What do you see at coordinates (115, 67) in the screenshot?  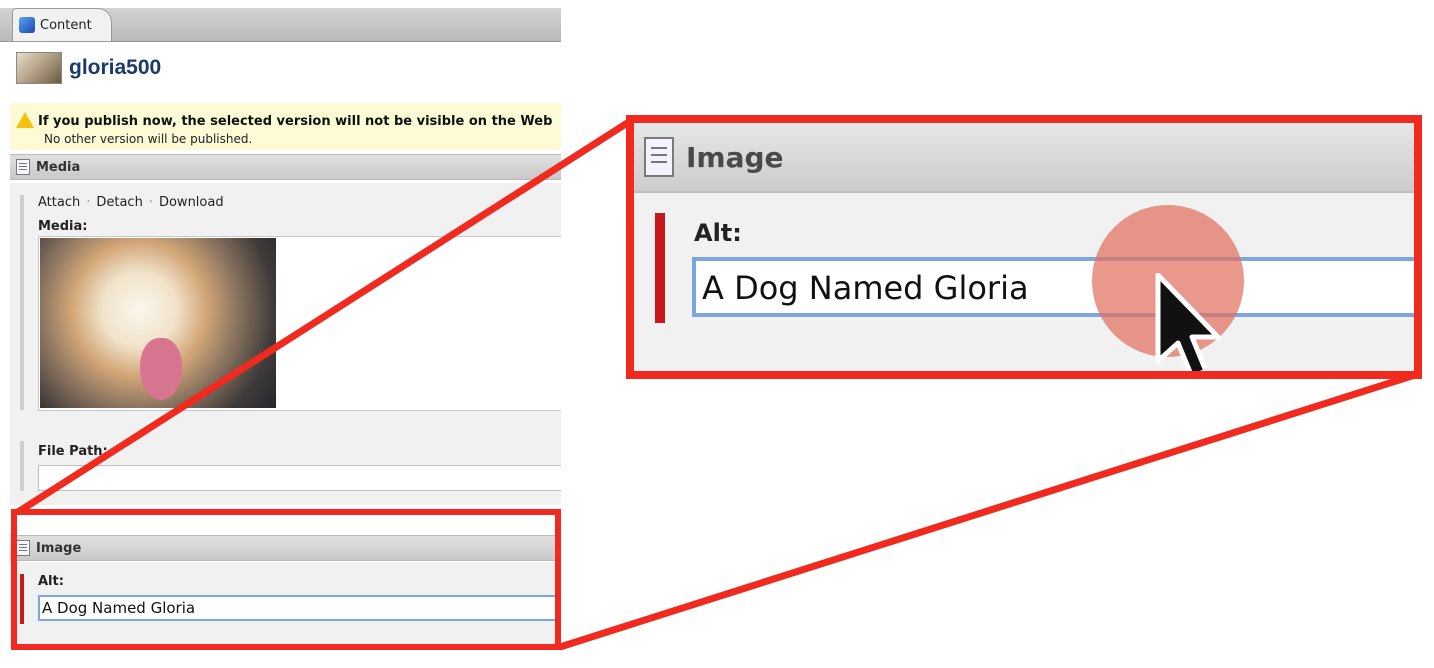 I see `page-title: gloria500` at bounding box center [115, 67].